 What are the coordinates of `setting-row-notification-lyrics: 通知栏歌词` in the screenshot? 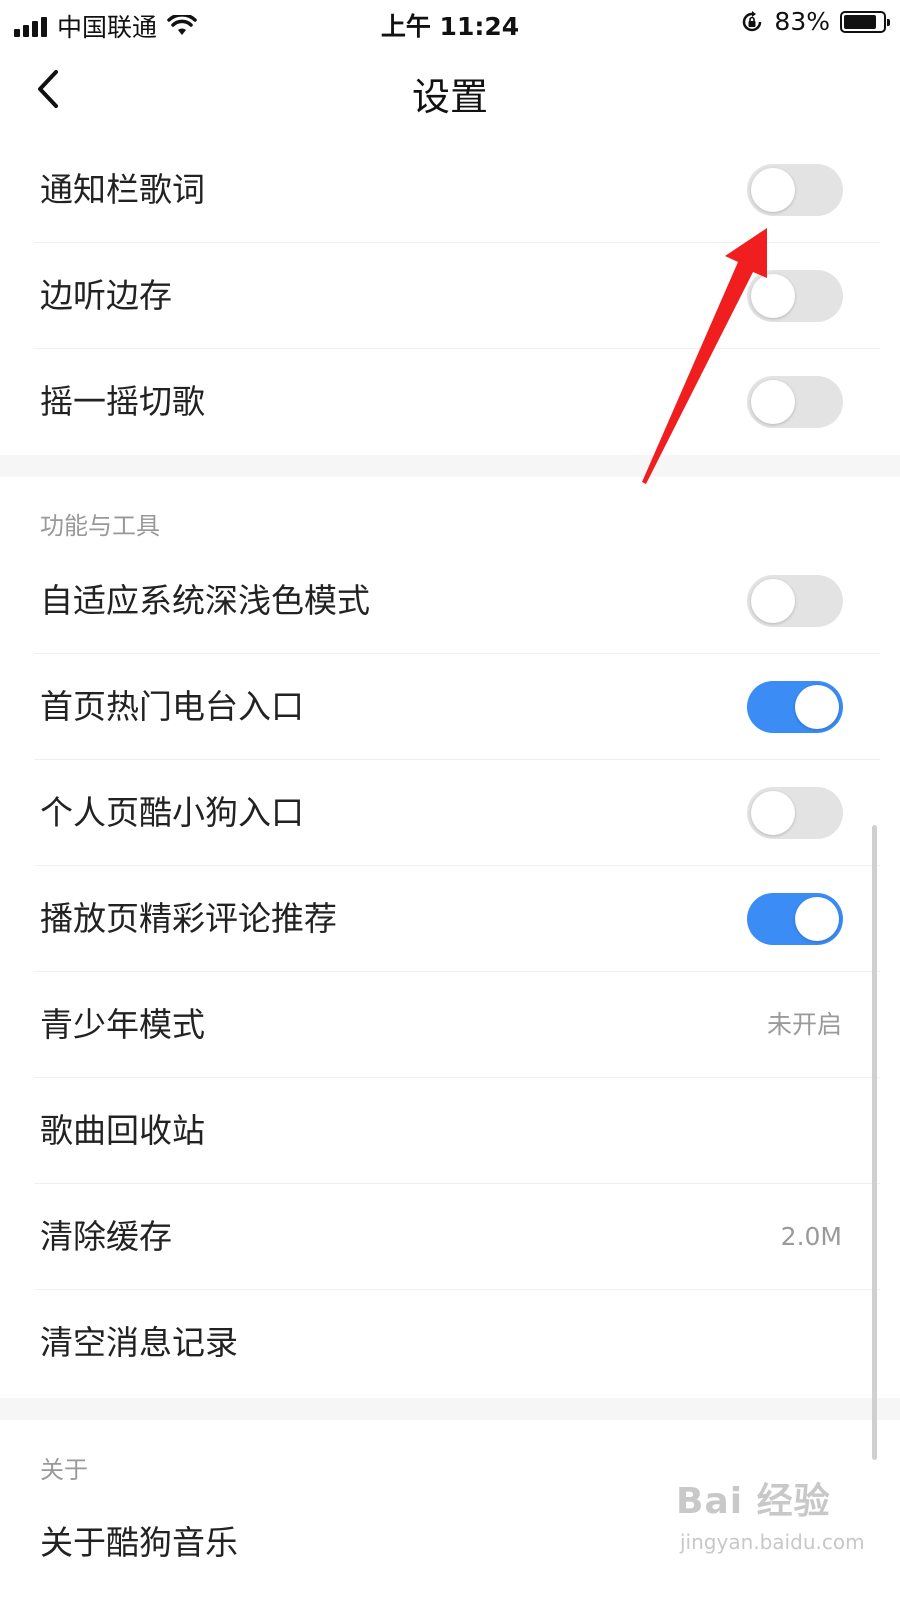 It's located at (440, 190).